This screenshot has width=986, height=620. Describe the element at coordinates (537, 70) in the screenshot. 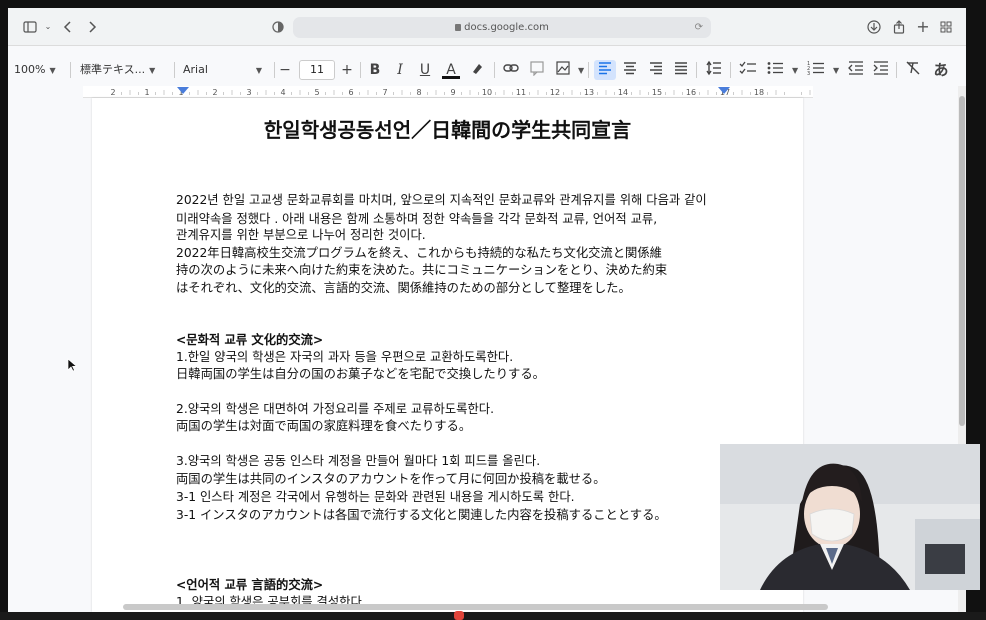

I see `add-comment-icon` at that location.